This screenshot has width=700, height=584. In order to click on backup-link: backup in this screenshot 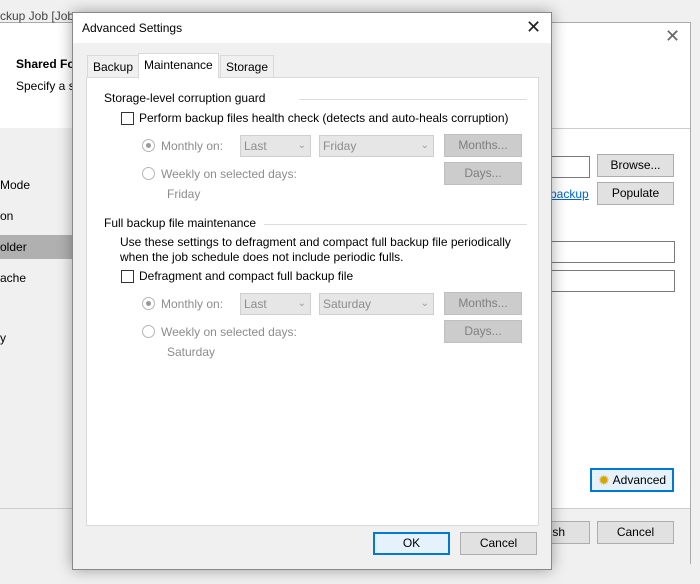, I will do `click(569, 194)`.